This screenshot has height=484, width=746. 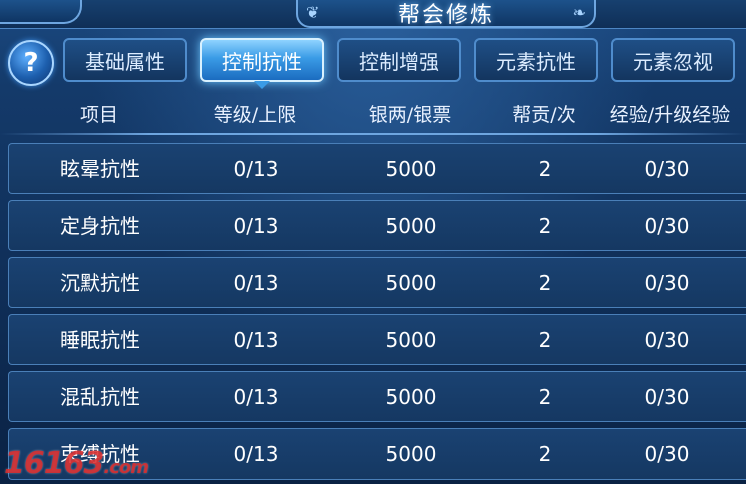 I want to click on row-item-name: 沉默抗性, so click(x=100, y=283).